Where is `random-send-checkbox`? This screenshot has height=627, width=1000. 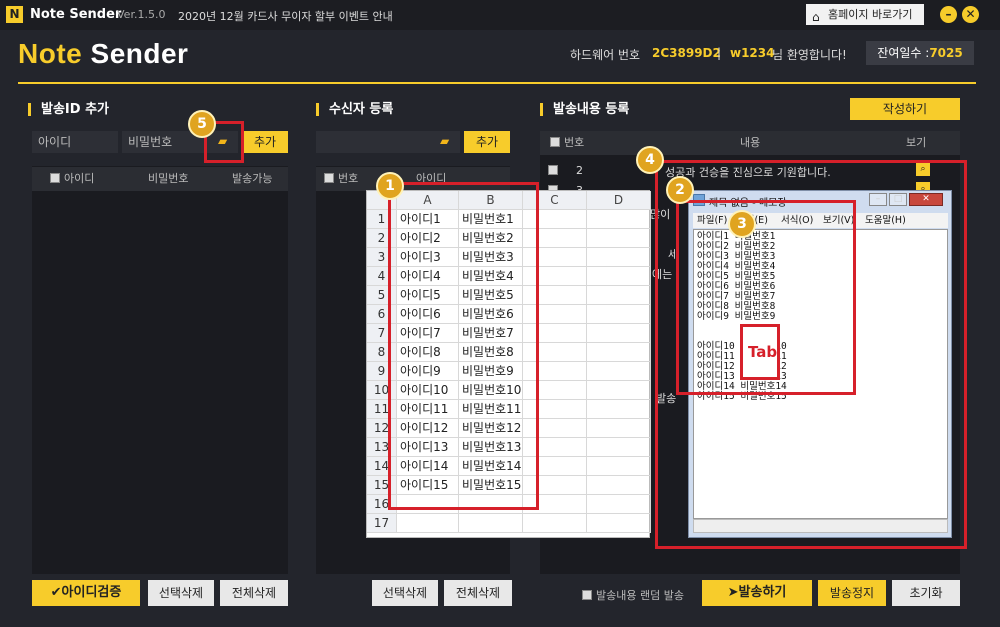
random-send-checkbox is located at coordinates (587, 595).